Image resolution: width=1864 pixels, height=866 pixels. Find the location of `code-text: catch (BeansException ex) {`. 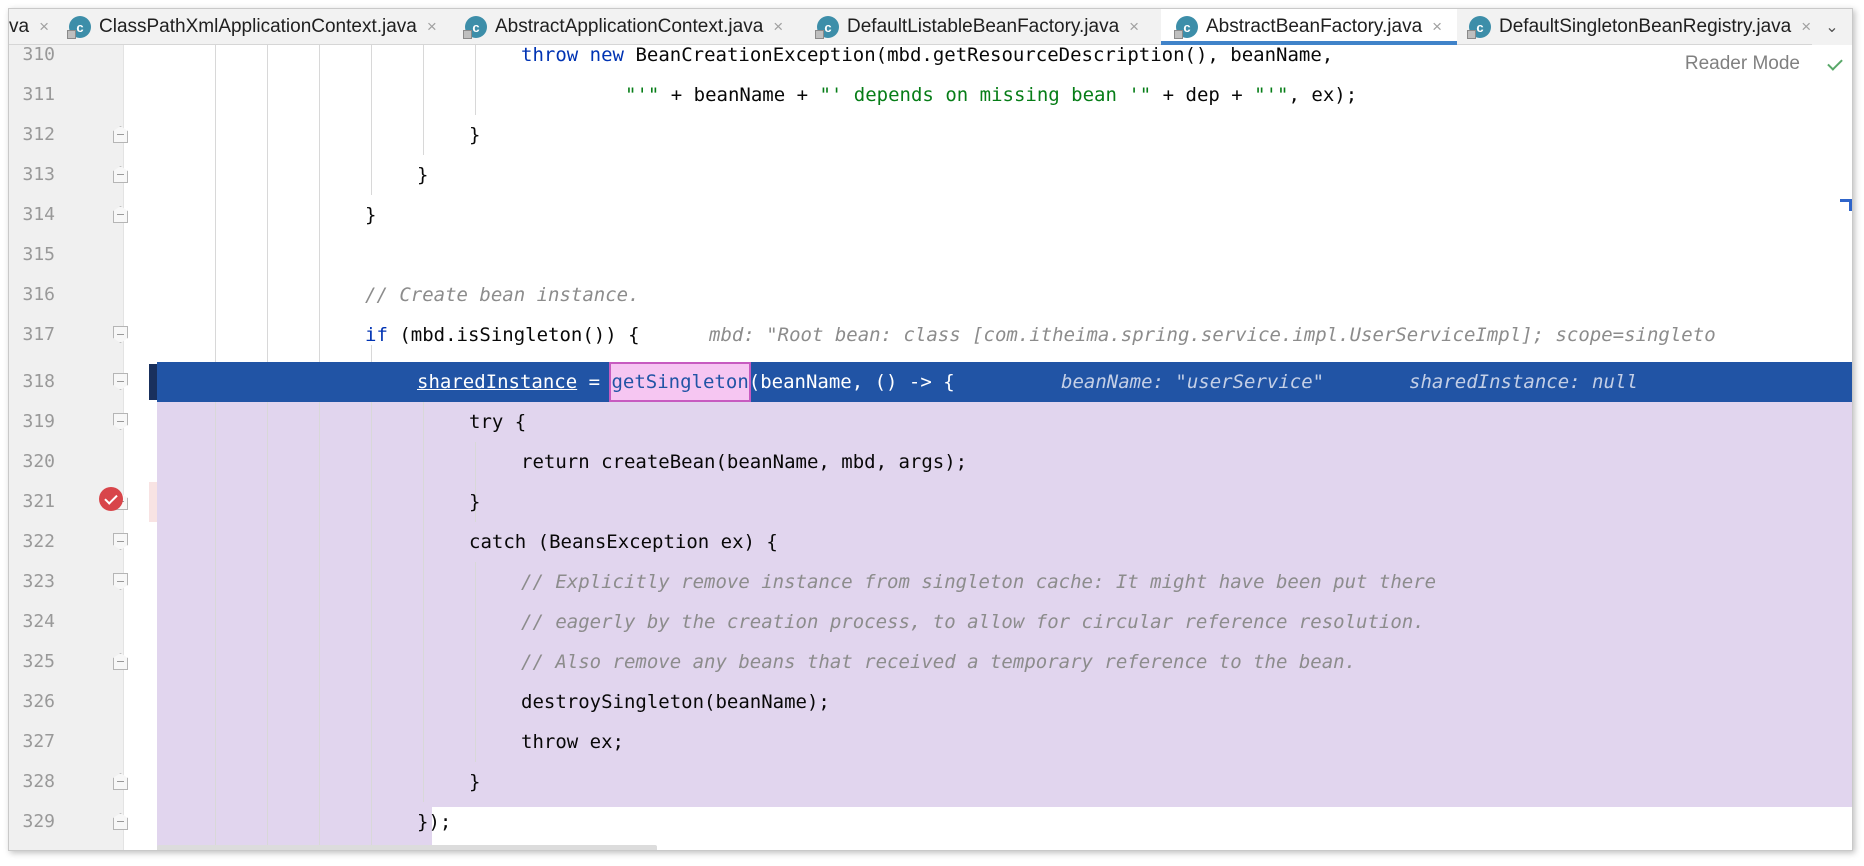

code-text: catch (BeansException ex) { is located at coordinates (623, 542).